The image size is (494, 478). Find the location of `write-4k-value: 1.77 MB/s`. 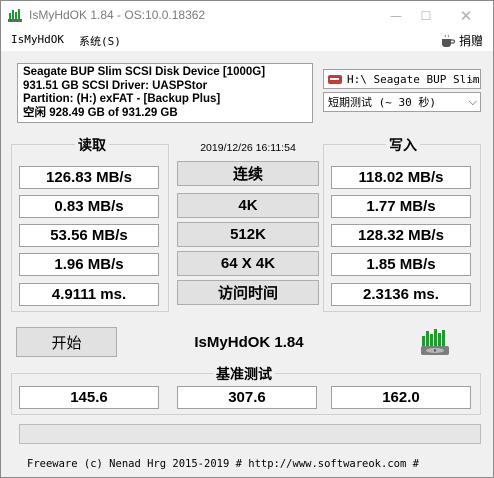

write-4k-value: 1.77 MB/s is located at coordinates (401, 206).